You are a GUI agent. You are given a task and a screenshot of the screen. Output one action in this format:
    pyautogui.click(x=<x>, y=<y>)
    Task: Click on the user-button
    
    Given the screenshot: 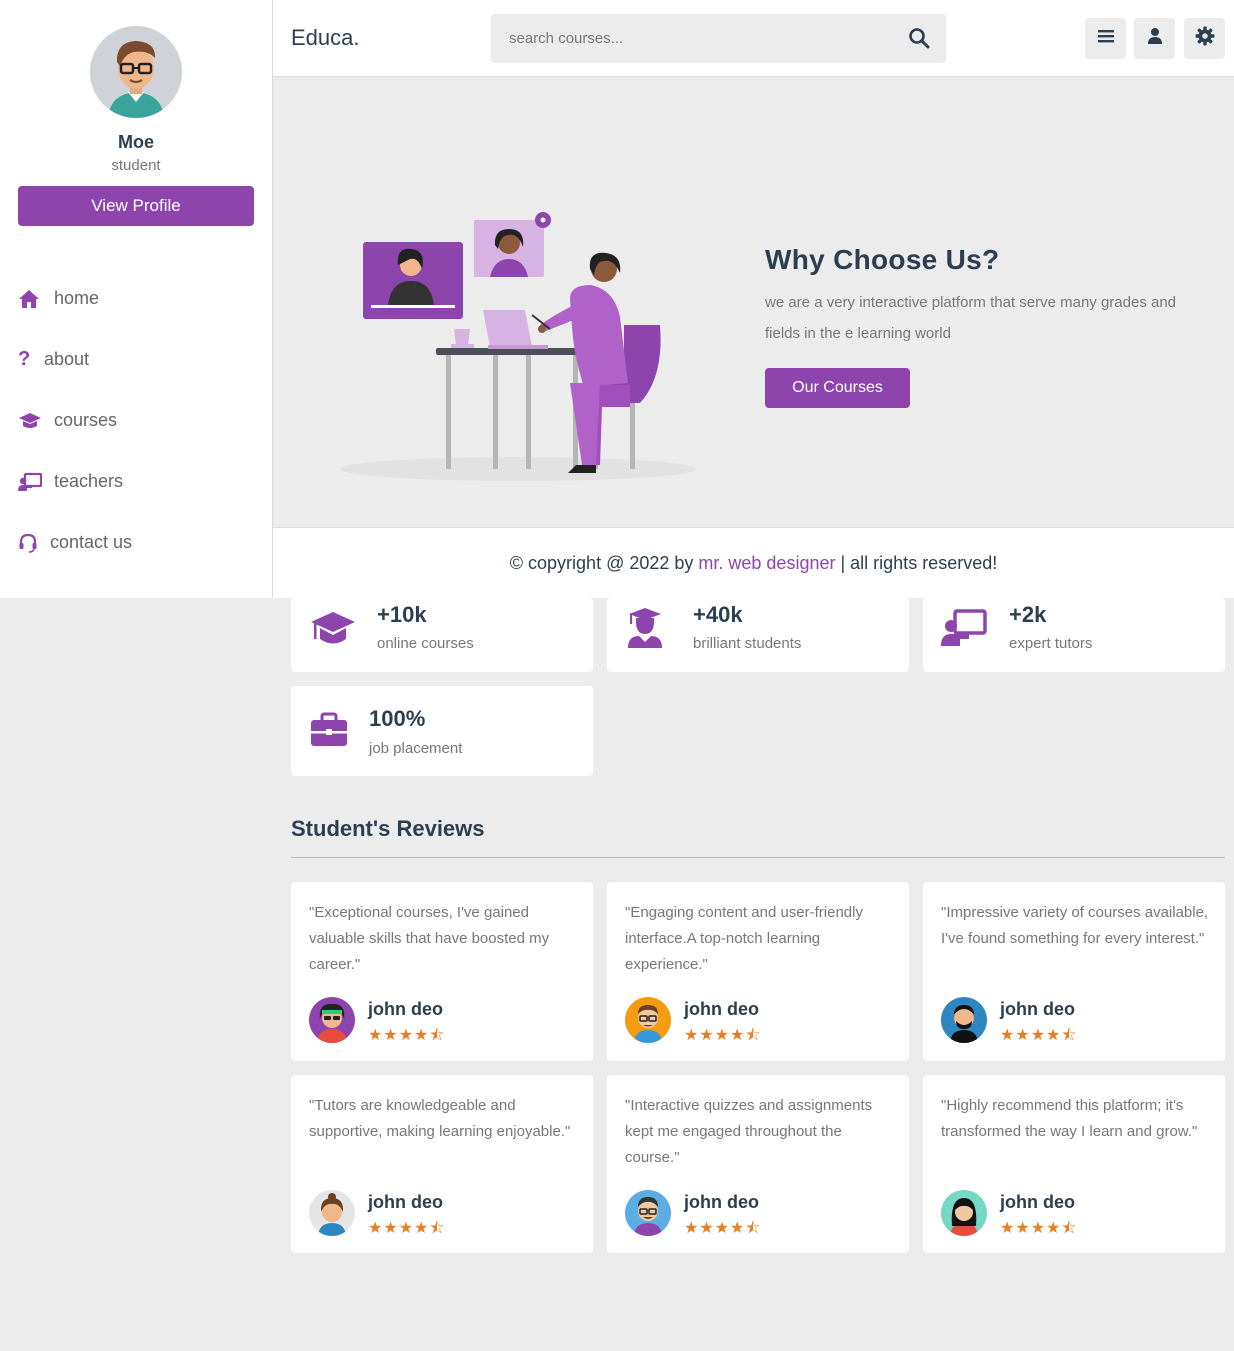 What is the action you would take?
    pyautogui.click(x=1154, y=38)
    